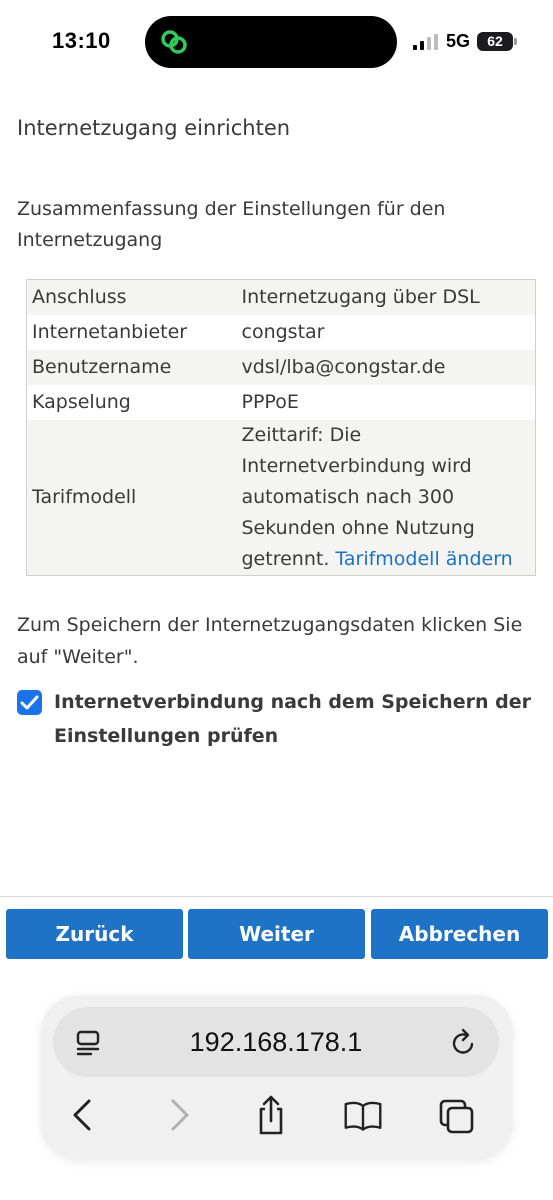 The width and height of the screenshot is (553, 1200). I want to click on next-button: Weiter, so click(276, 934).